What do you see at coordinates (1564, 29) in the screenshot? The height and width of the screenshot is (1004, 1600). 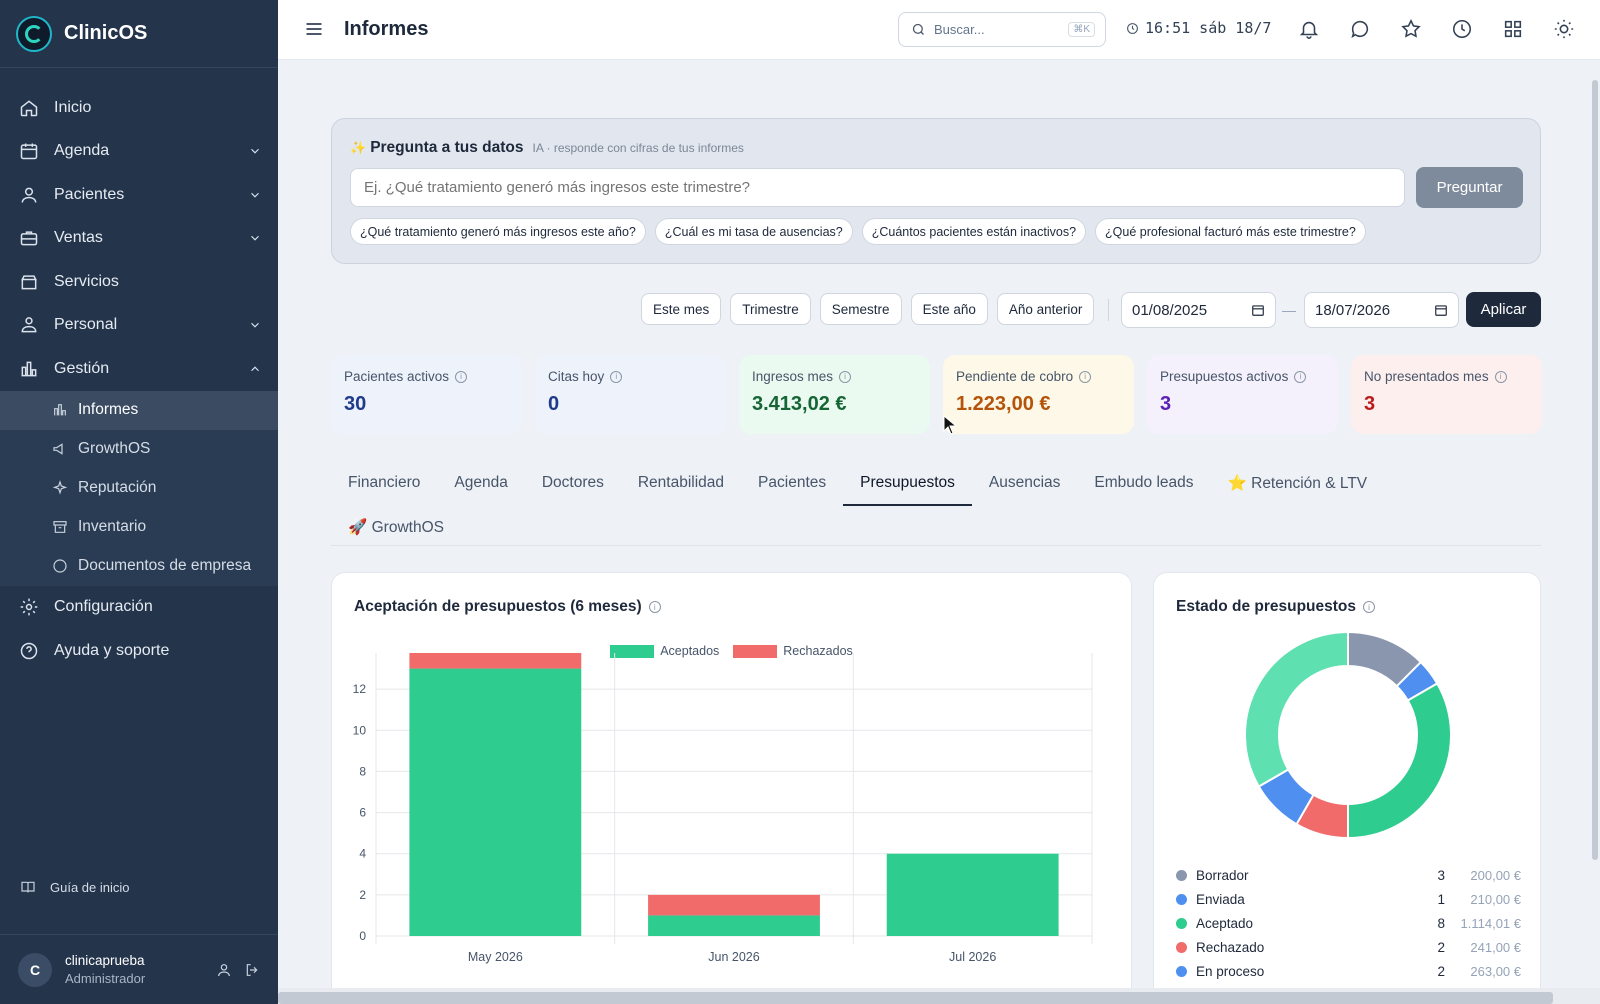 I see `sun-icon` at bounding box center [1564, 29].